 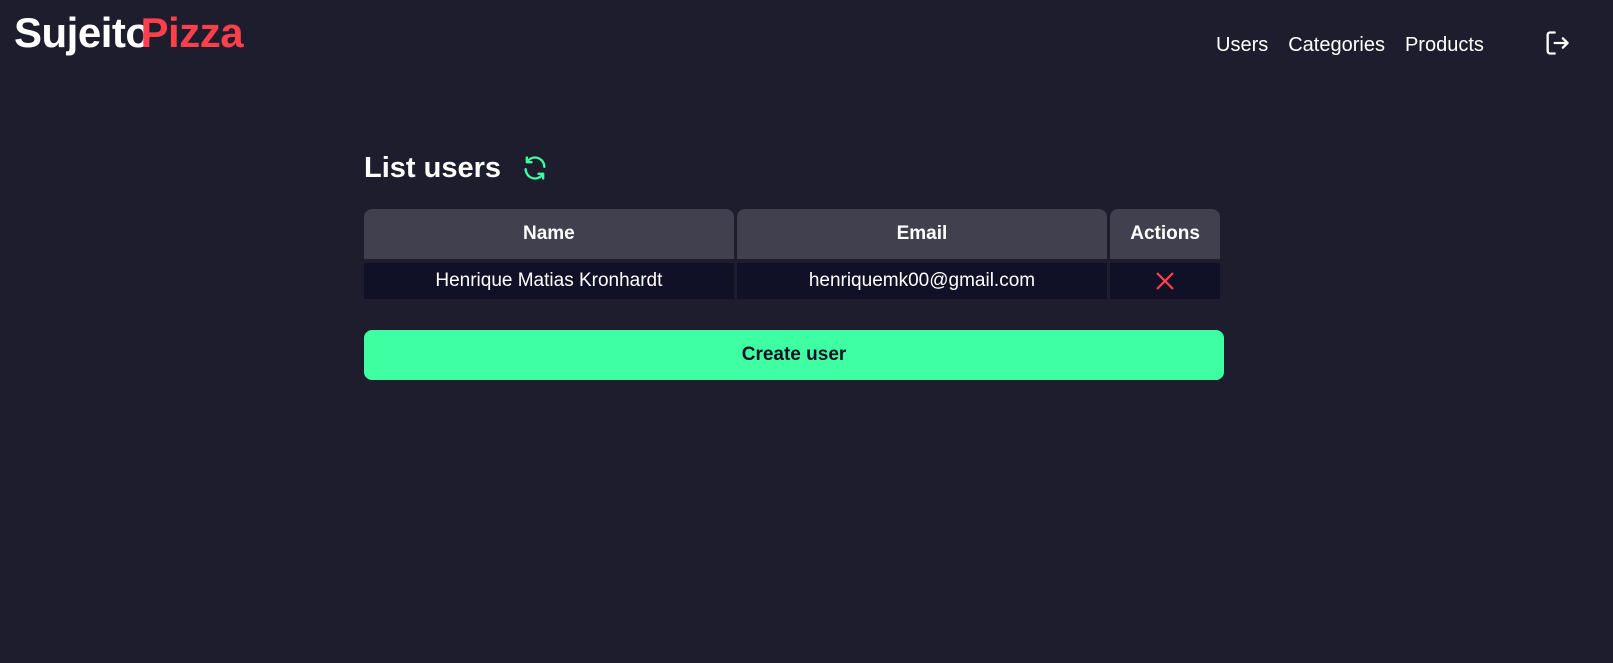 What do you see at coordinates (549, 234) in the screenshot?
I see `column-header-name: Name` at bounding box center [549, 234].